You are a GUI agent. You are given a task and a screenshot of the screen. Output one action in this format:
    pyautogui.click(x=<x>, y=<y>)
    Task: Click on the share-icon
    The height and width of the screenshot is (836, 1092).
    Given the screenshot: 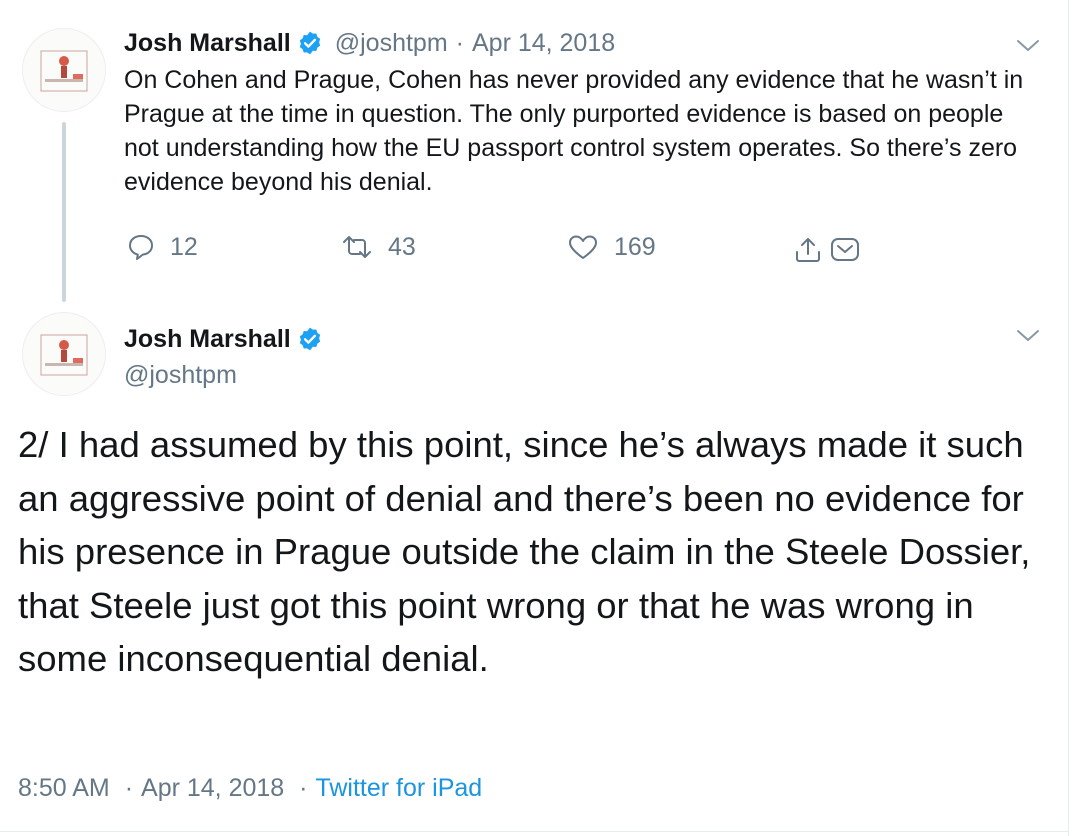 What is the action you would take?
    pyautogui.click(x=808, y=250)
    